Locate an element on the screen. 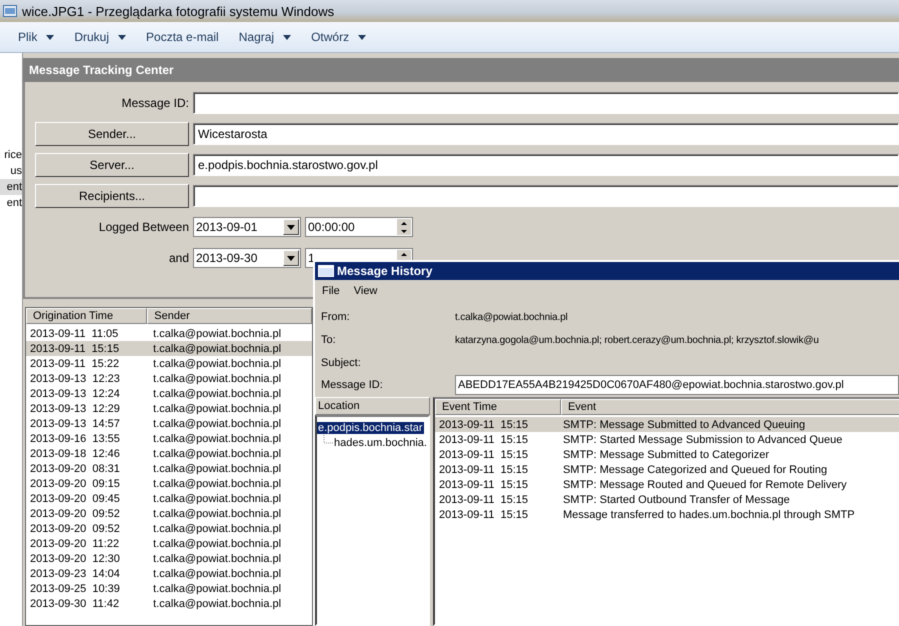 The height and width of the screenshot is (626, 899). time-cell-text: 2013-09-20 09:52 is located at coordinates (75, 514).